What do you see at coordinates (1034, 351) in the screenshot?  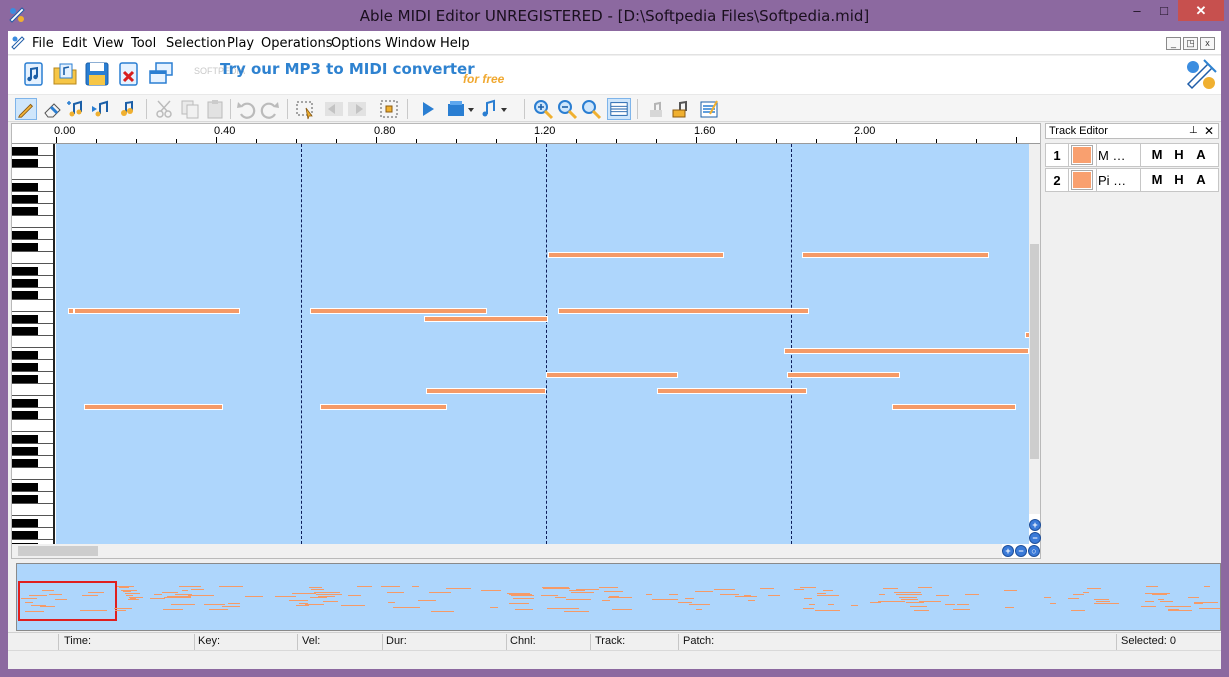 I see `vertical-scroll-thumb` at bounding box center [1034, 351].